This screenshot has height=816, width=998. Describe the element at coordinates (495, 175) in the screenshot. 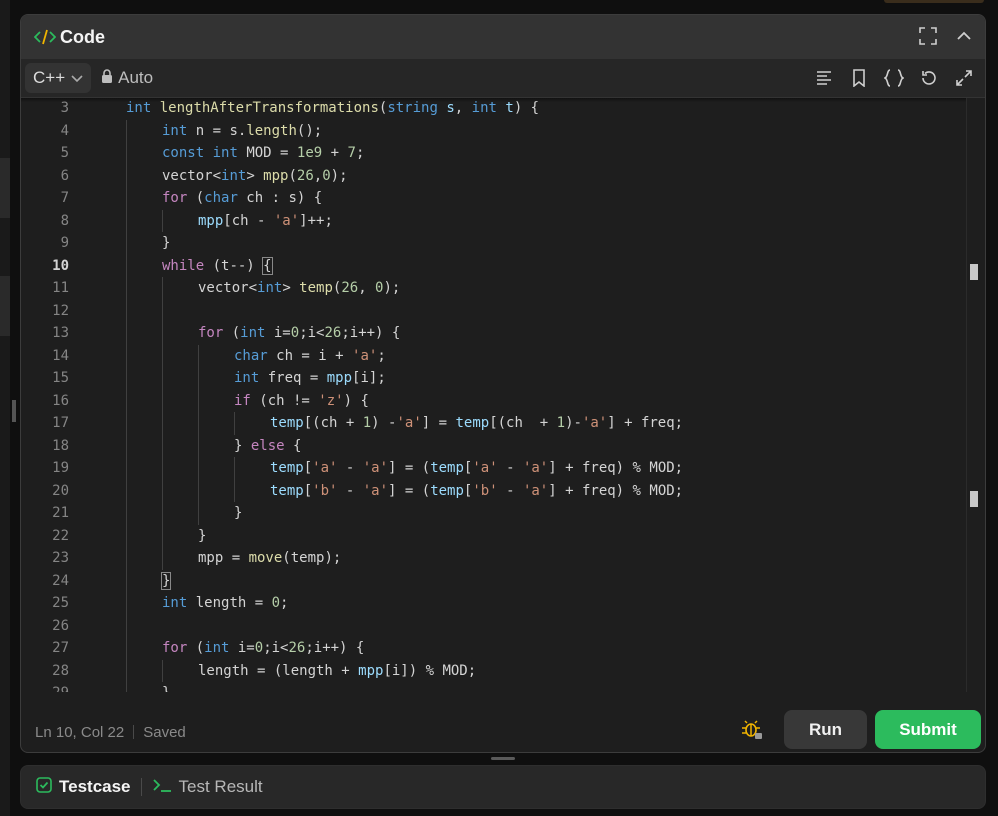

I see `code-line: 6 vector<int> mpp(26,0);` at that location.